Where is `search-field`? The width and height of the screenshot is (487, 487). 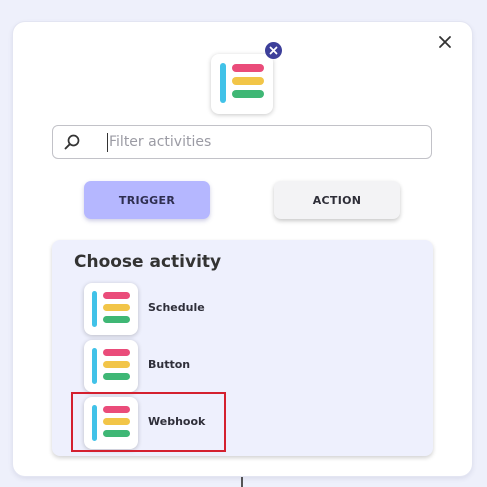 search-field is located at coordinates (242, 142).